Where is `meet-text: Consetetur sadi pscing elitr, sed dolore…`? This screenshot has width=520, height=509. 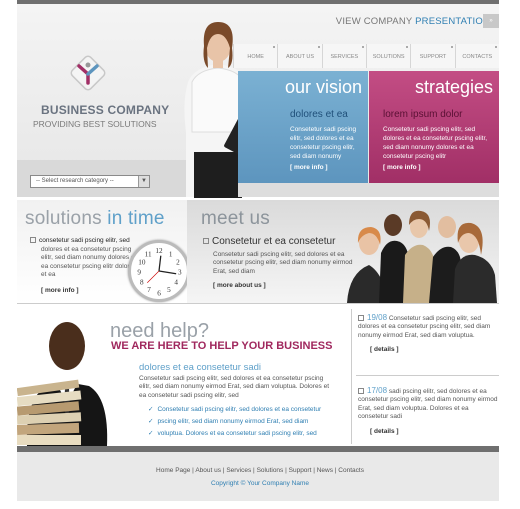 meet-text: Consetetur sadi pscing elitr, sed dolore… is located at coordinates (283, 263).